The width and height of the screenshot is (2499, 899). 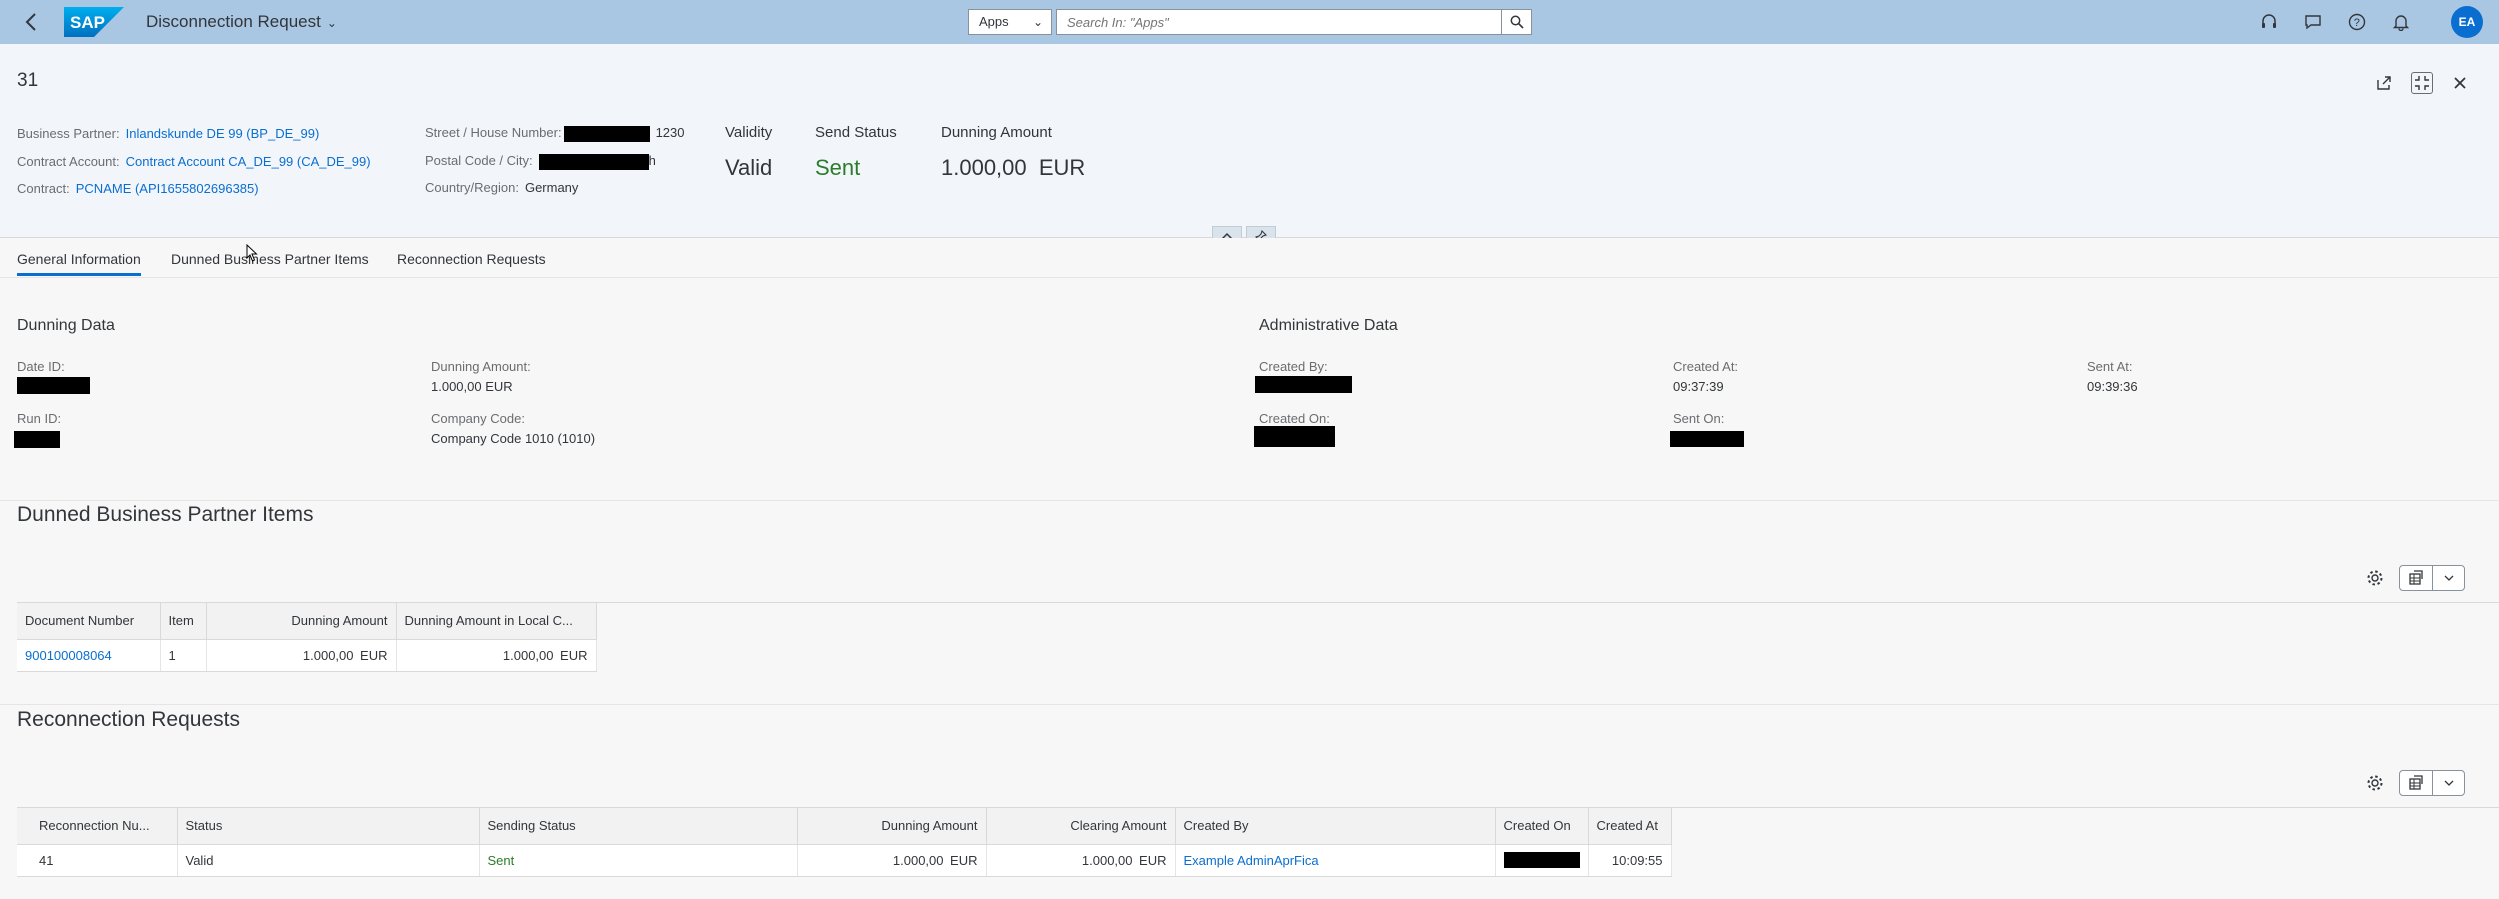 I want to click on column-header-status: Status, so click(x=328, y=826).